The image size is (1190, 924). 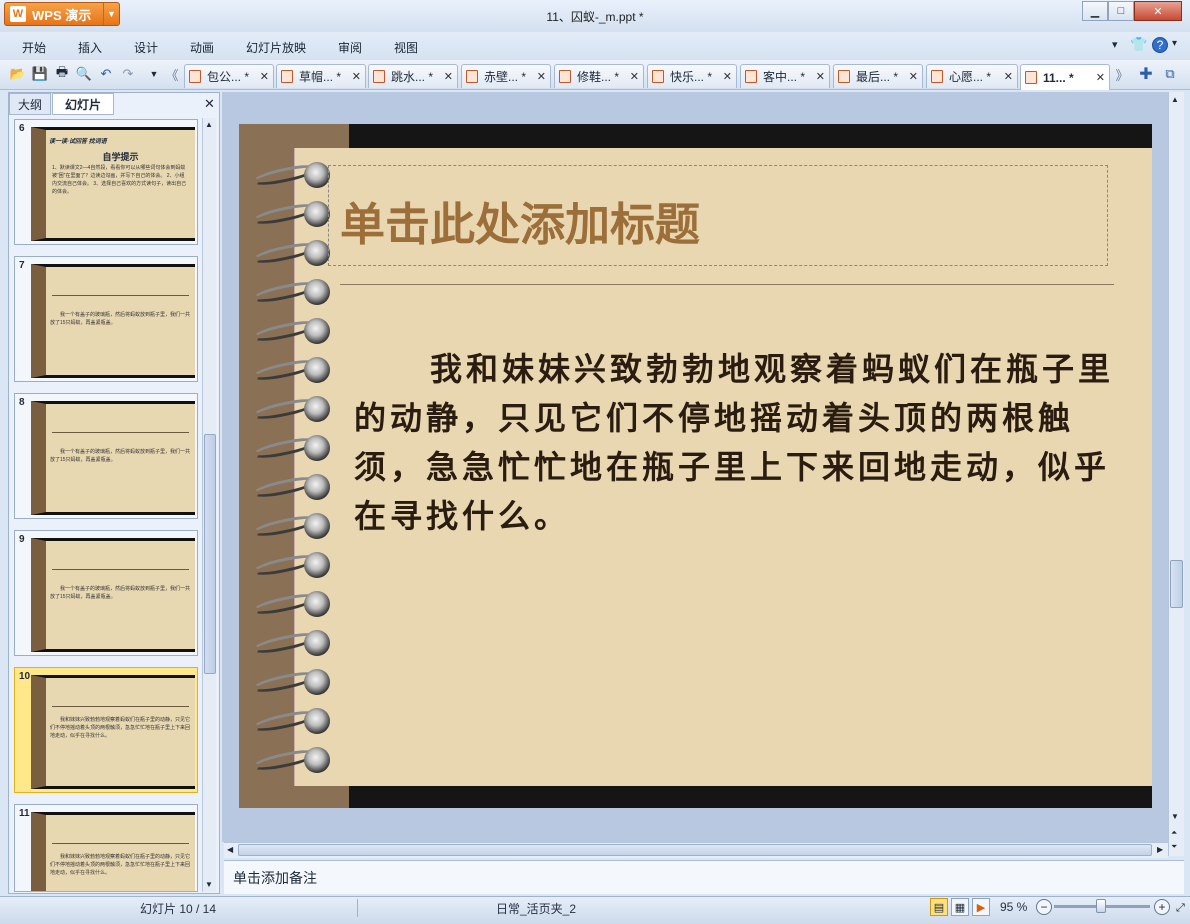 I want to click on tab-slides: 幻灯片, so click(x=83, y=104).